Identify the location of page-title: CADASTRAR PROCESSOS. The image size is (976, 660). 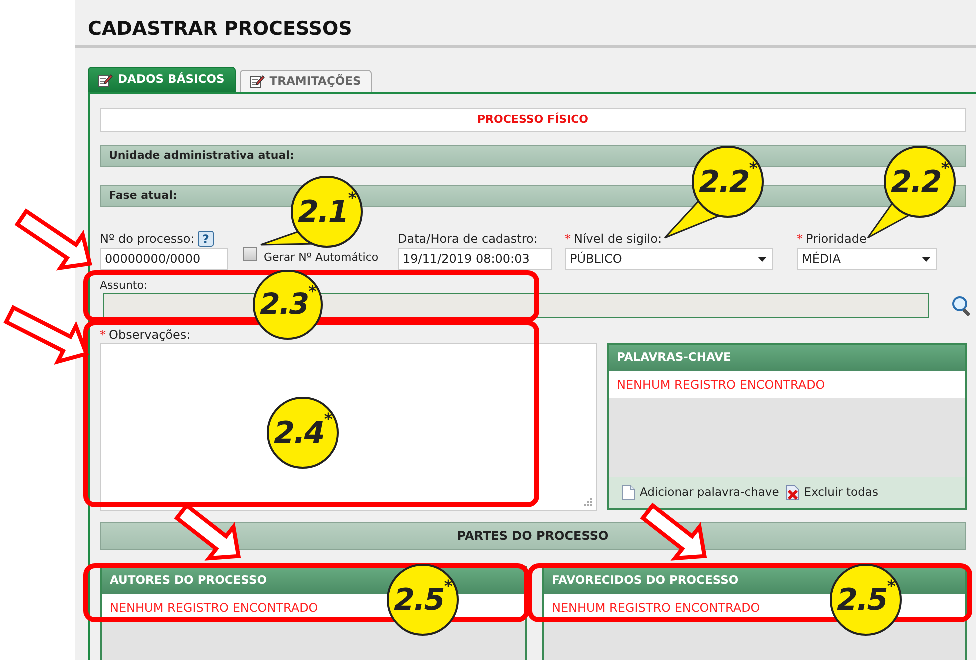
(220, 29).